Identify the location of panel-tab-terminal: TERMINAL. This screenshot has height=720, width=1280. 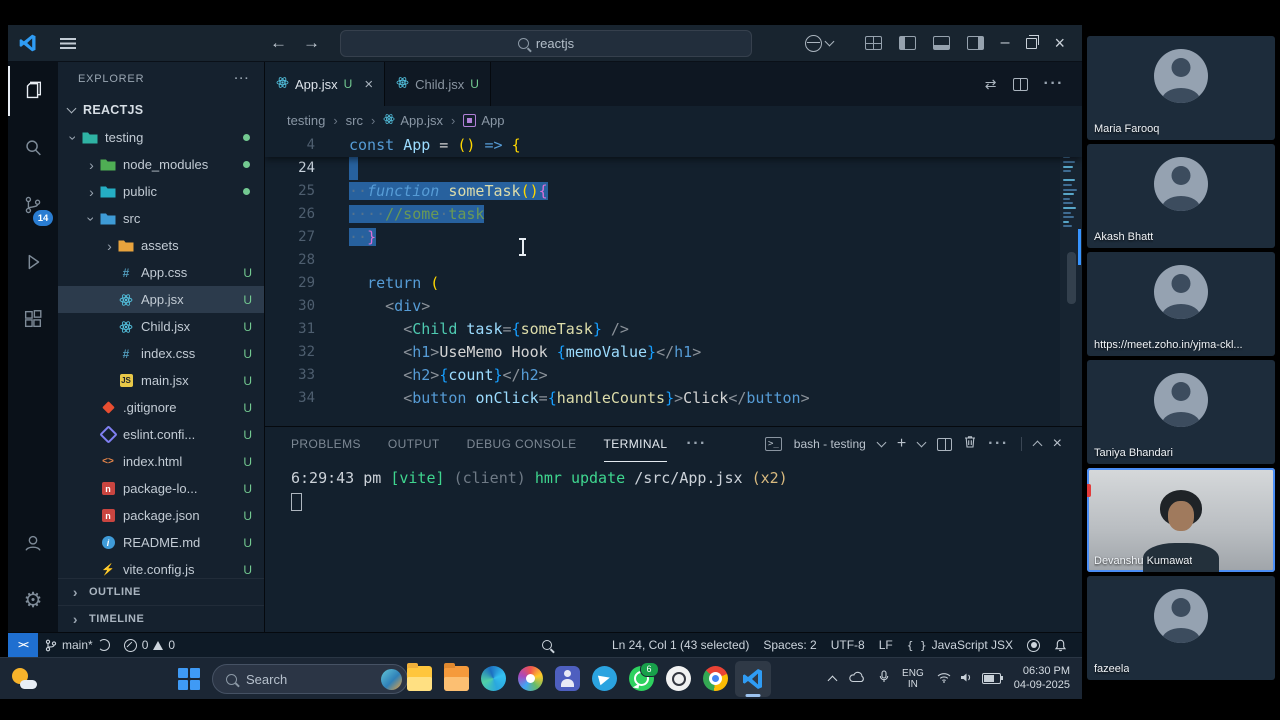
(635, 444).